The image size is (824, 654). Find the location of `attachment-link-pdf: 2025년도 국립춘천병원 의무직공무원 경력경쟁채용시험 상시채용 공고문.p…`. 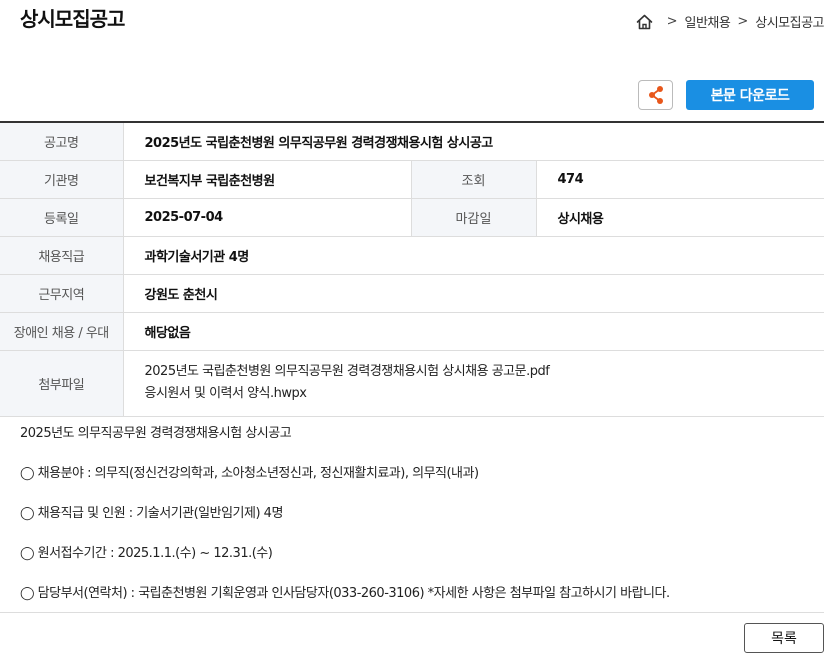

attachment-link-pdf: 2025년도 국립춘천병원 의무직공무원 경력경쟁채용시험 상시채용 공고문.p… is located at coordinates (484, 372).